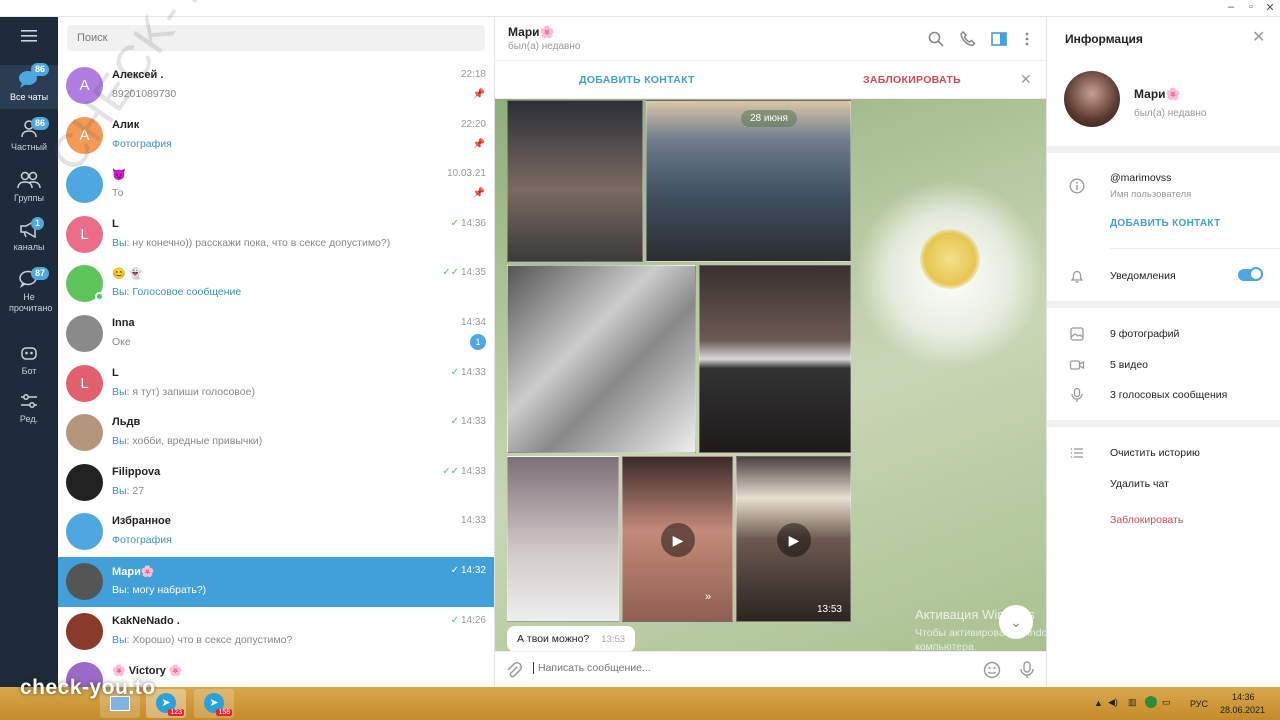  Describe the element at coordinates (1132, 702) in the screenshot. I see `network-icon: ▥` at that location.